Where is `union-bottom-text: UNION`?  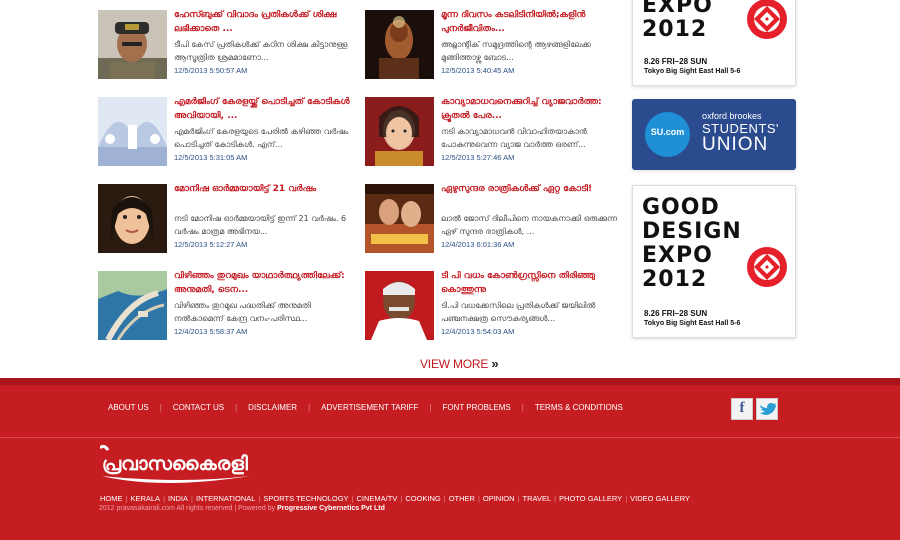
union-bottom-text: UNION is located at coordinates (735, 144).